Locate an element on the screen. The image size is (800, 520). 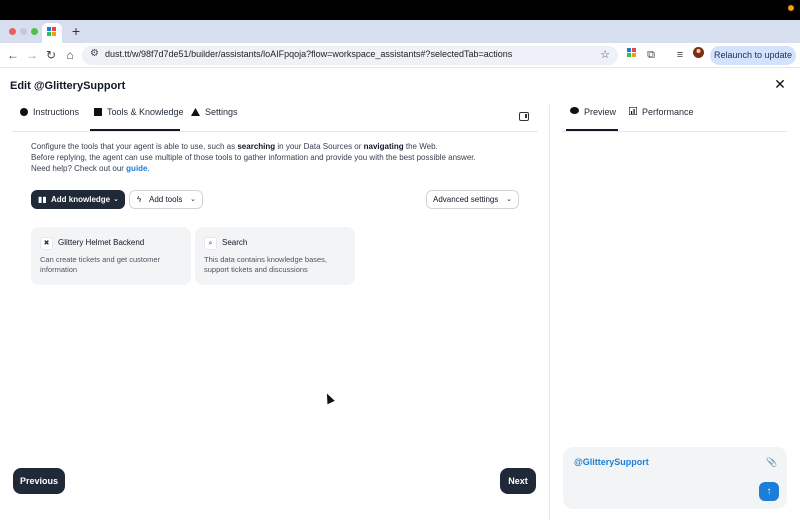
right-tabs-divider is located at coordinates (674, 131).